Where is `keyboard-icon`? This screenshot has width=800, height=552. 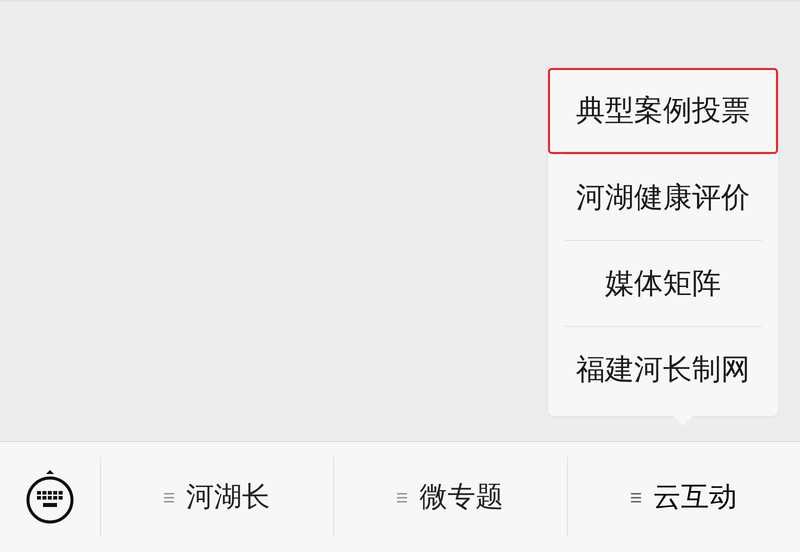
keyboard-icon is located at coordinates (50, 497).